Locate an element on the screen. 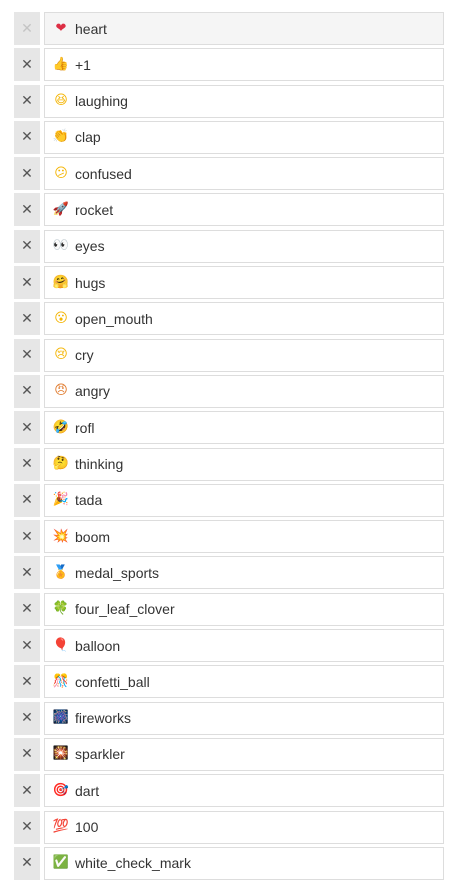  confused-face-icon: 😕 is located at coordinates (61, 173).